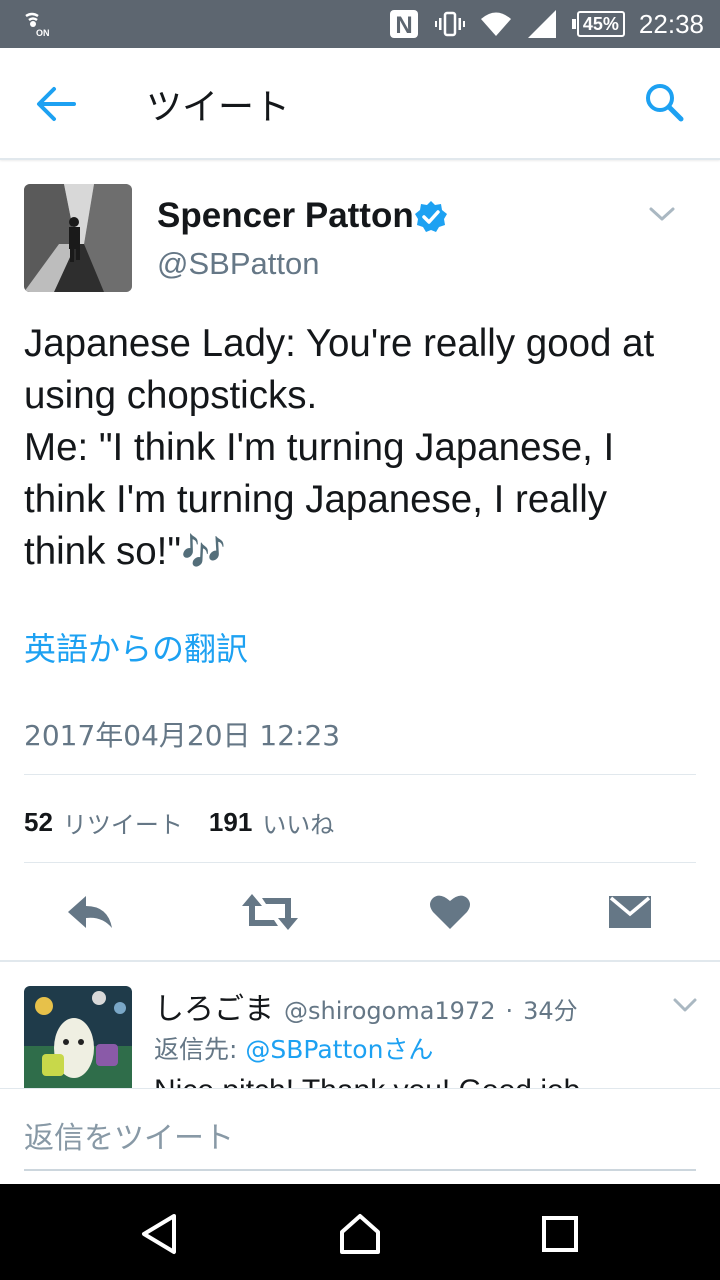 The height and width of the screenshot is (1280, 720). Describe the element at coordinates (203, 551) in the screenshot. I see `musical-notes-emoji: 🎶` at that location.